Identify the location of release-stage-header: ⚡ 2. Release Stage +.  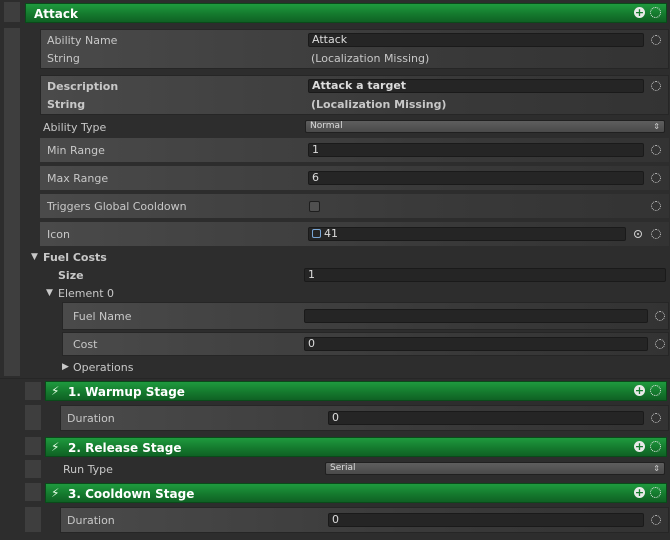
(356, 447).